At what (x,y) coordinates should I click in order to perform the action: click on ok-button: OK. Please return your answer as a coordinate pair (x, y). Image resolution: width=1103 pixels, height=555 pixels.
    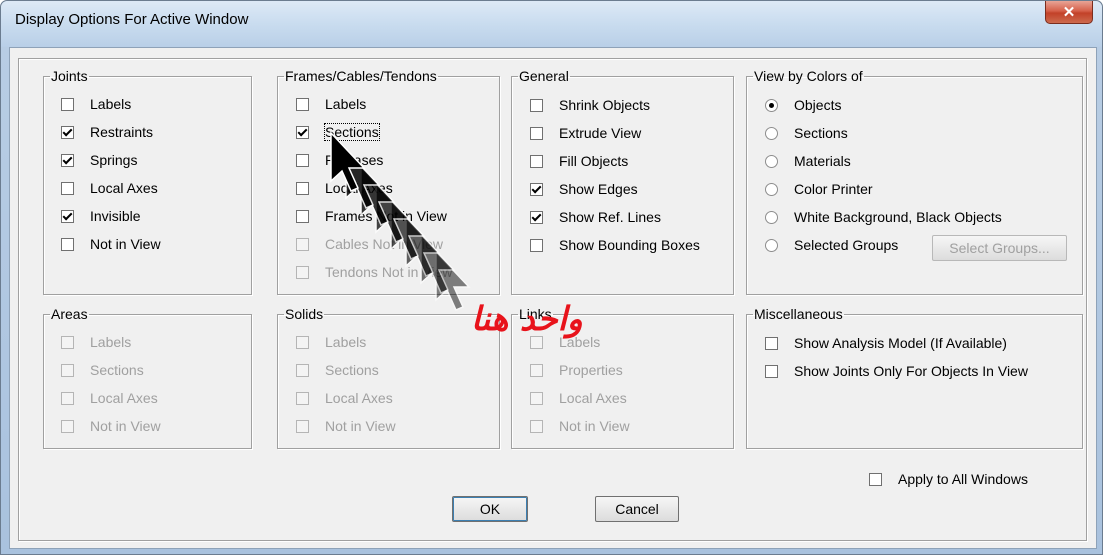
    Looking at the image, I should click on (490, 509).